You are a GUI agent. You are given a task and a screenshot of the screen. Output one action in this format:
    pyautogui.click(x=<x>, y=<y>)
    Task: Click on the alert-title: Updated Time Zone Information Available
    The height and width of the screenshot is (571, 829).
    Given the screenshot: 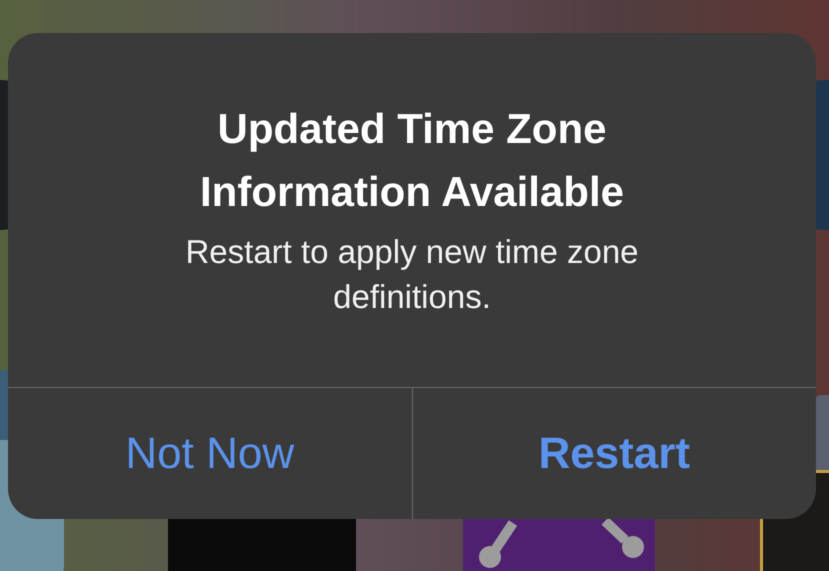 What is the action you would take?
    pyautogui.click(x=412, y=160)
    